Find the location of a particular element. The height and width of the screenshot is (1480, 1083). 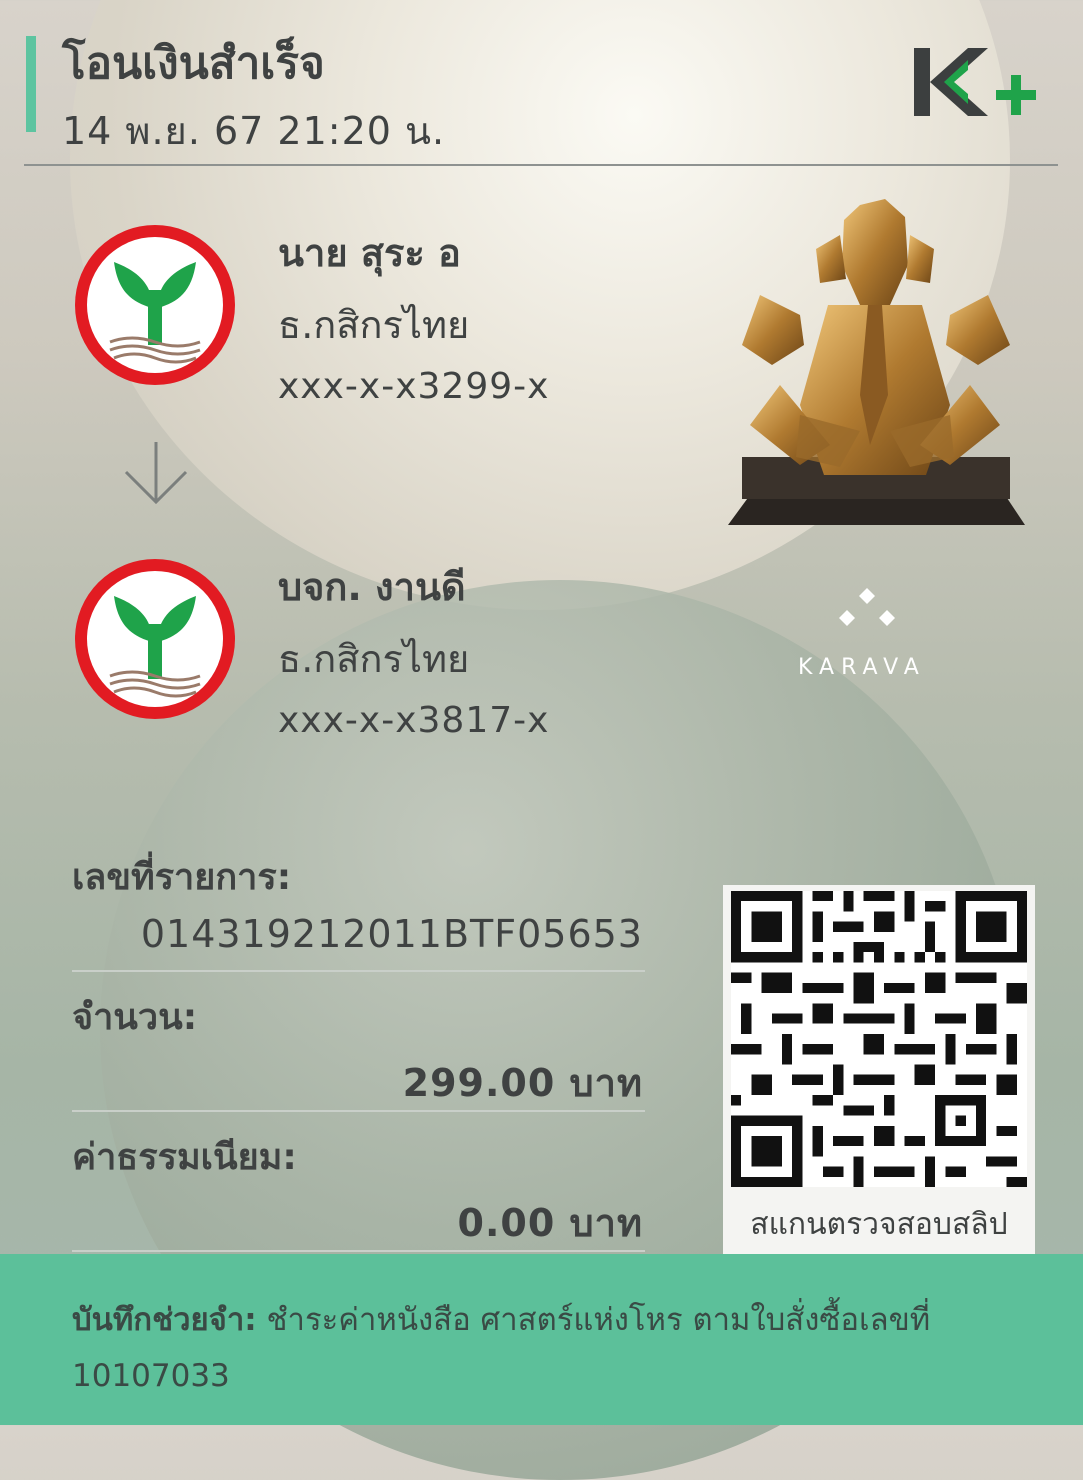

header-divider is located at coordinates (541, 165).